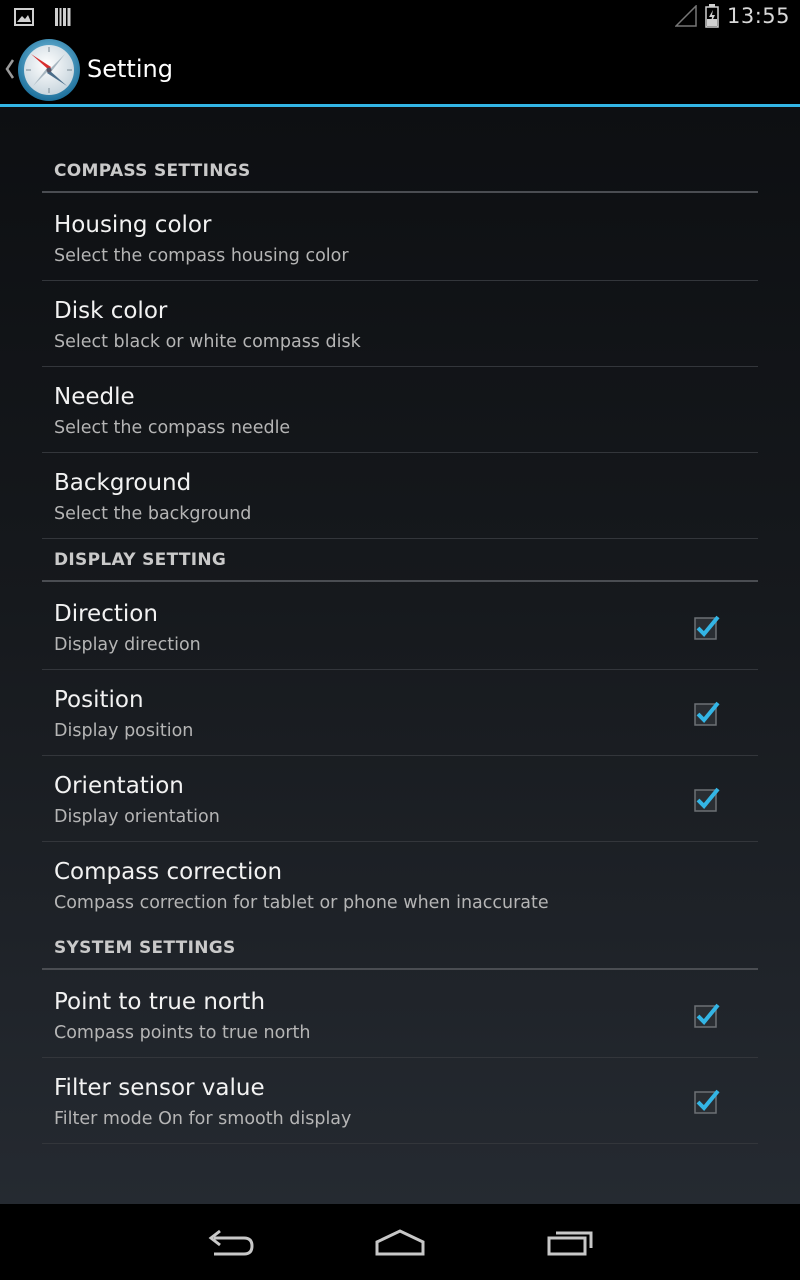 This screenshot has height=1280, width=800. What do you see at coordinates (400, 950) in the screenshot?
I see `section-header-system-settings: SYSTEM SETTINGS` at bounding box center [400, 950].